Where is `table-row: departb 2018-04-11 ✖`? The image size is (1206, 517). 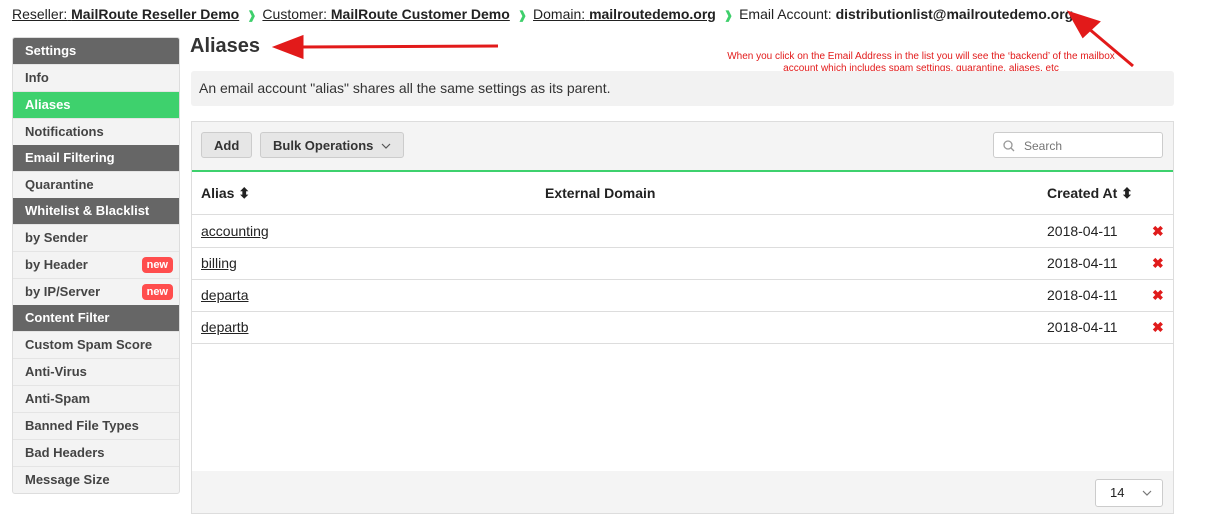 table-row: departb 2018-04-11 ✖ is located at coordinates (682, 327).